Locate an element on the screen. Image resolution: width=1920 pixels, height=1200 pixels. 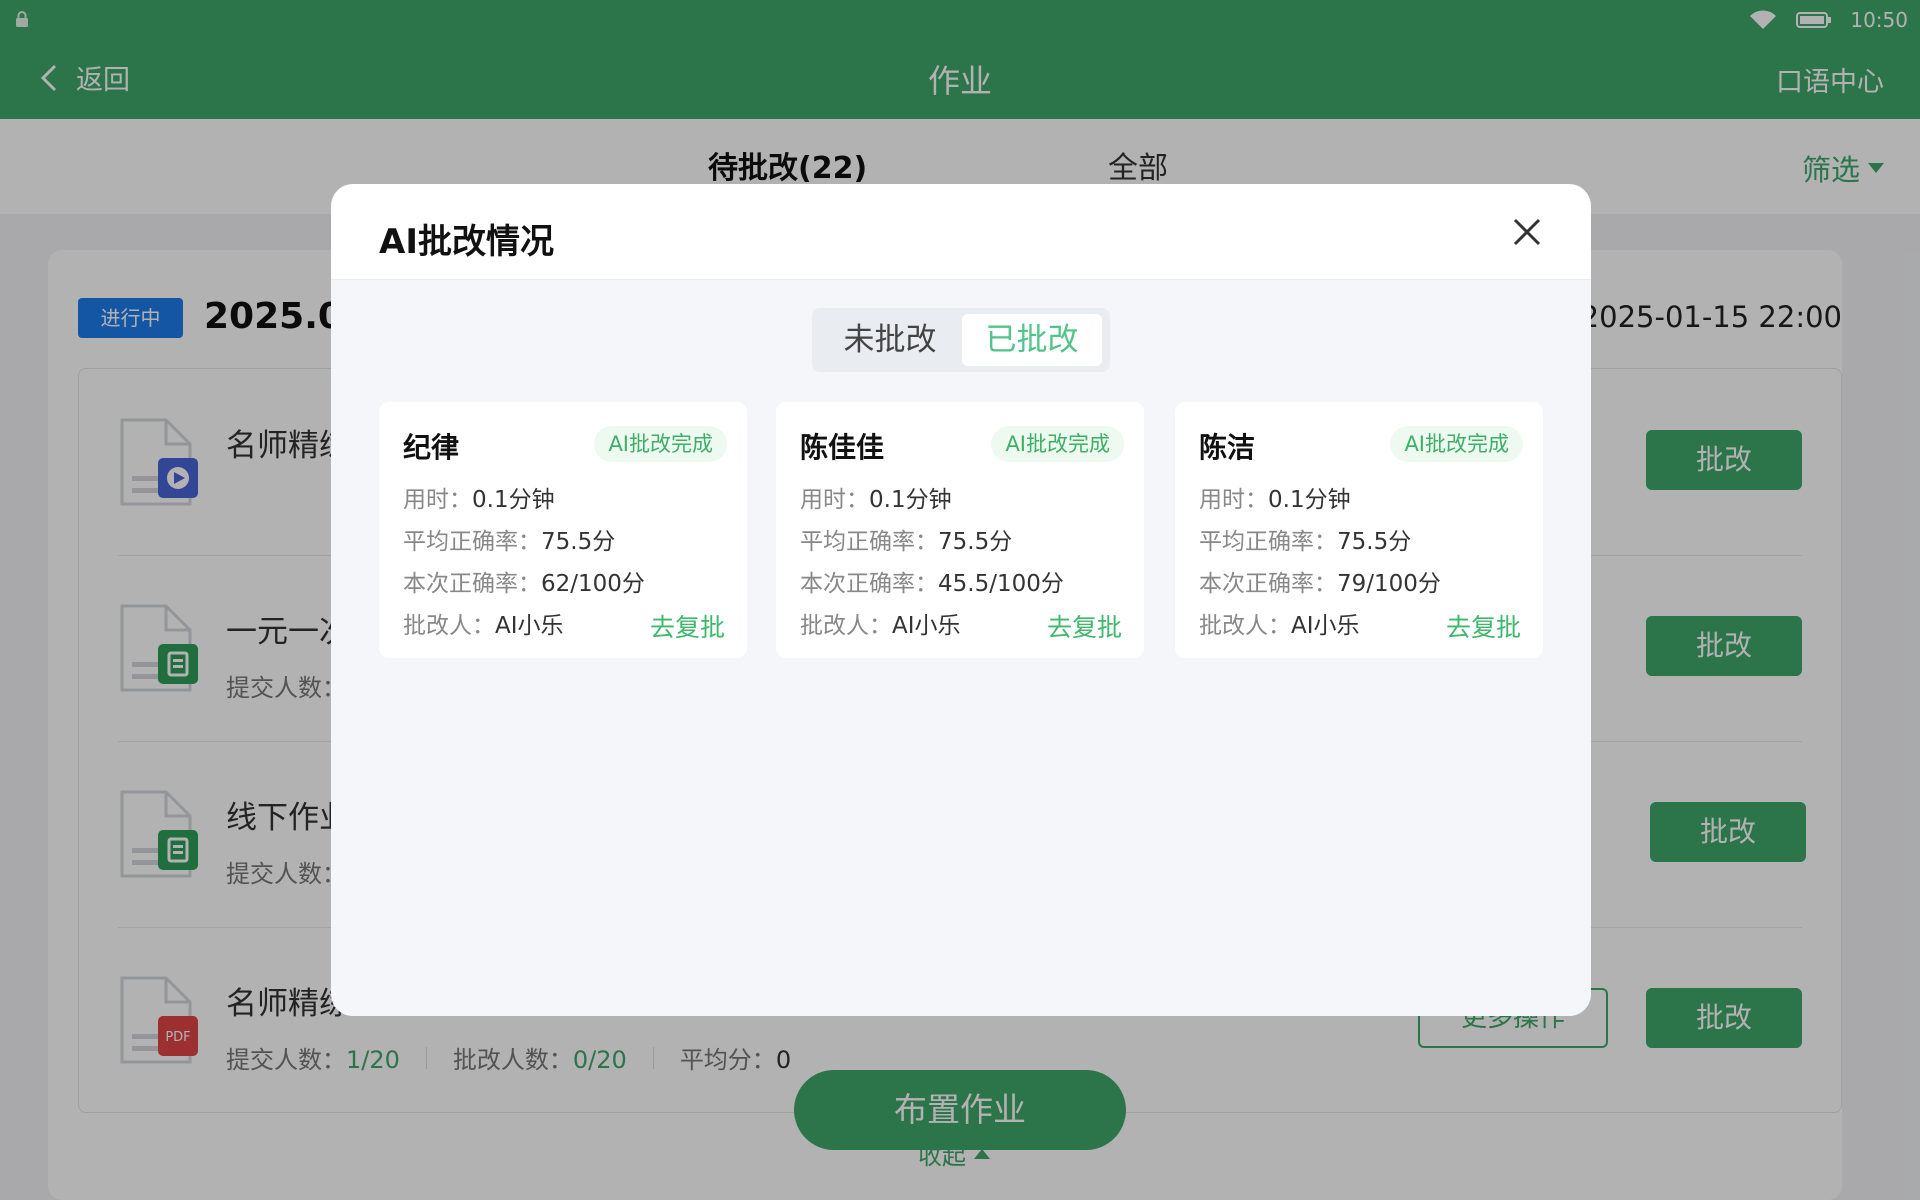
modal-title: AI批改情况 is located at coordinates (466, 242).